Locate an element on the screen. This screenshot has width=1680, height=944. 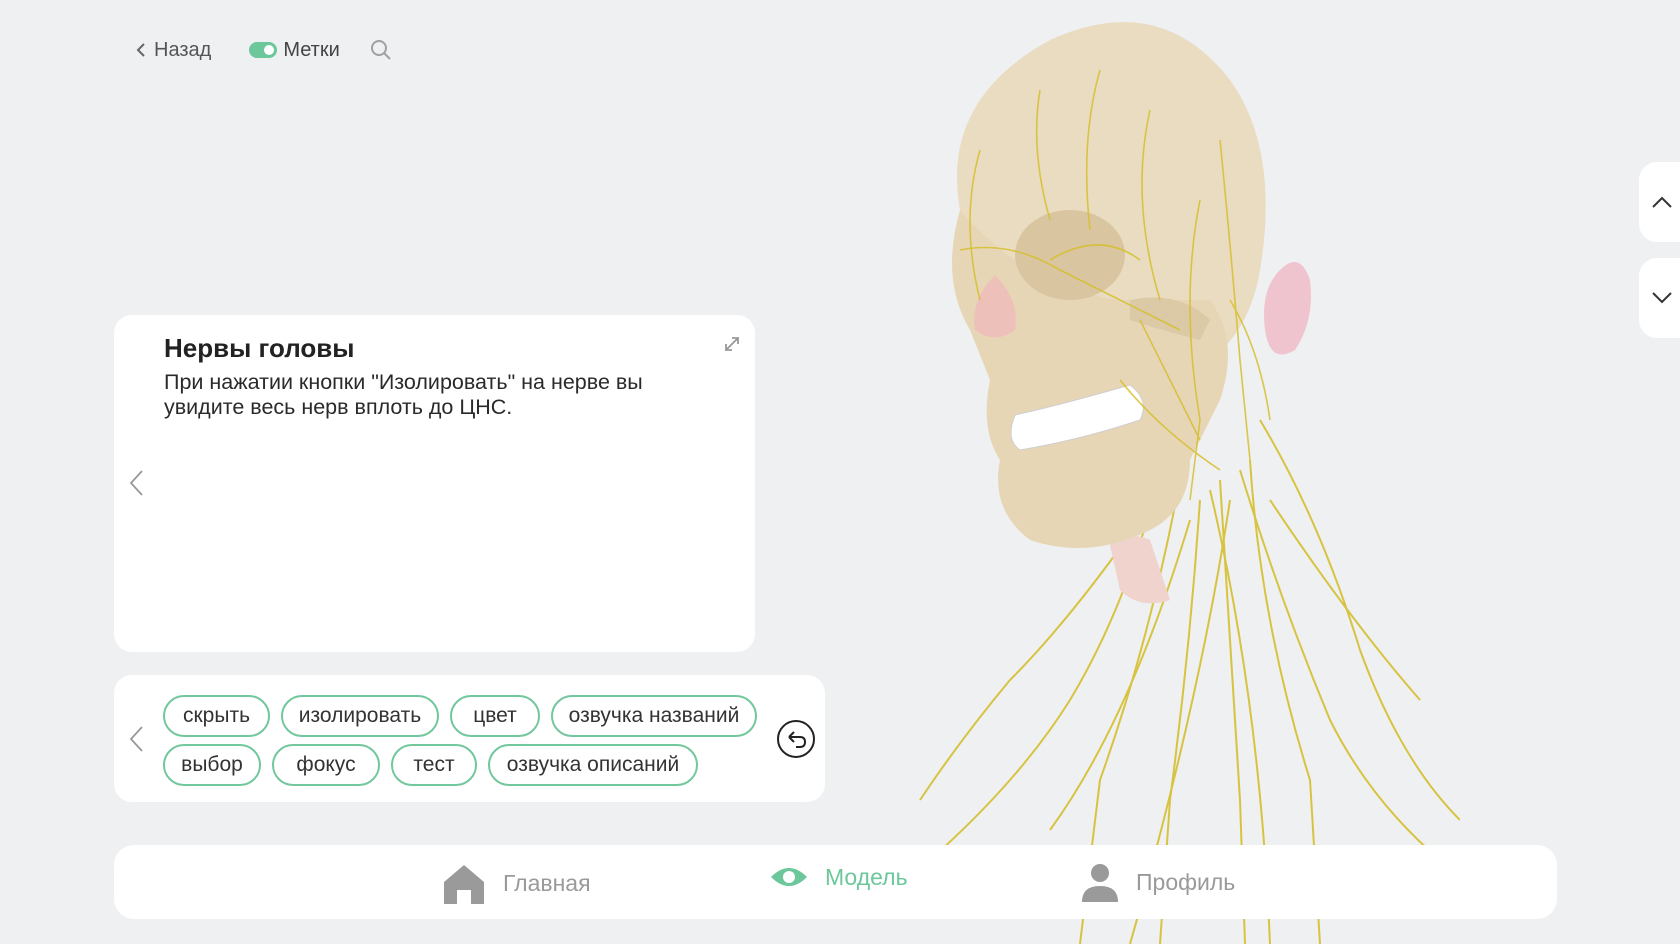
card-prev-button is located at coordinates (136, 485).